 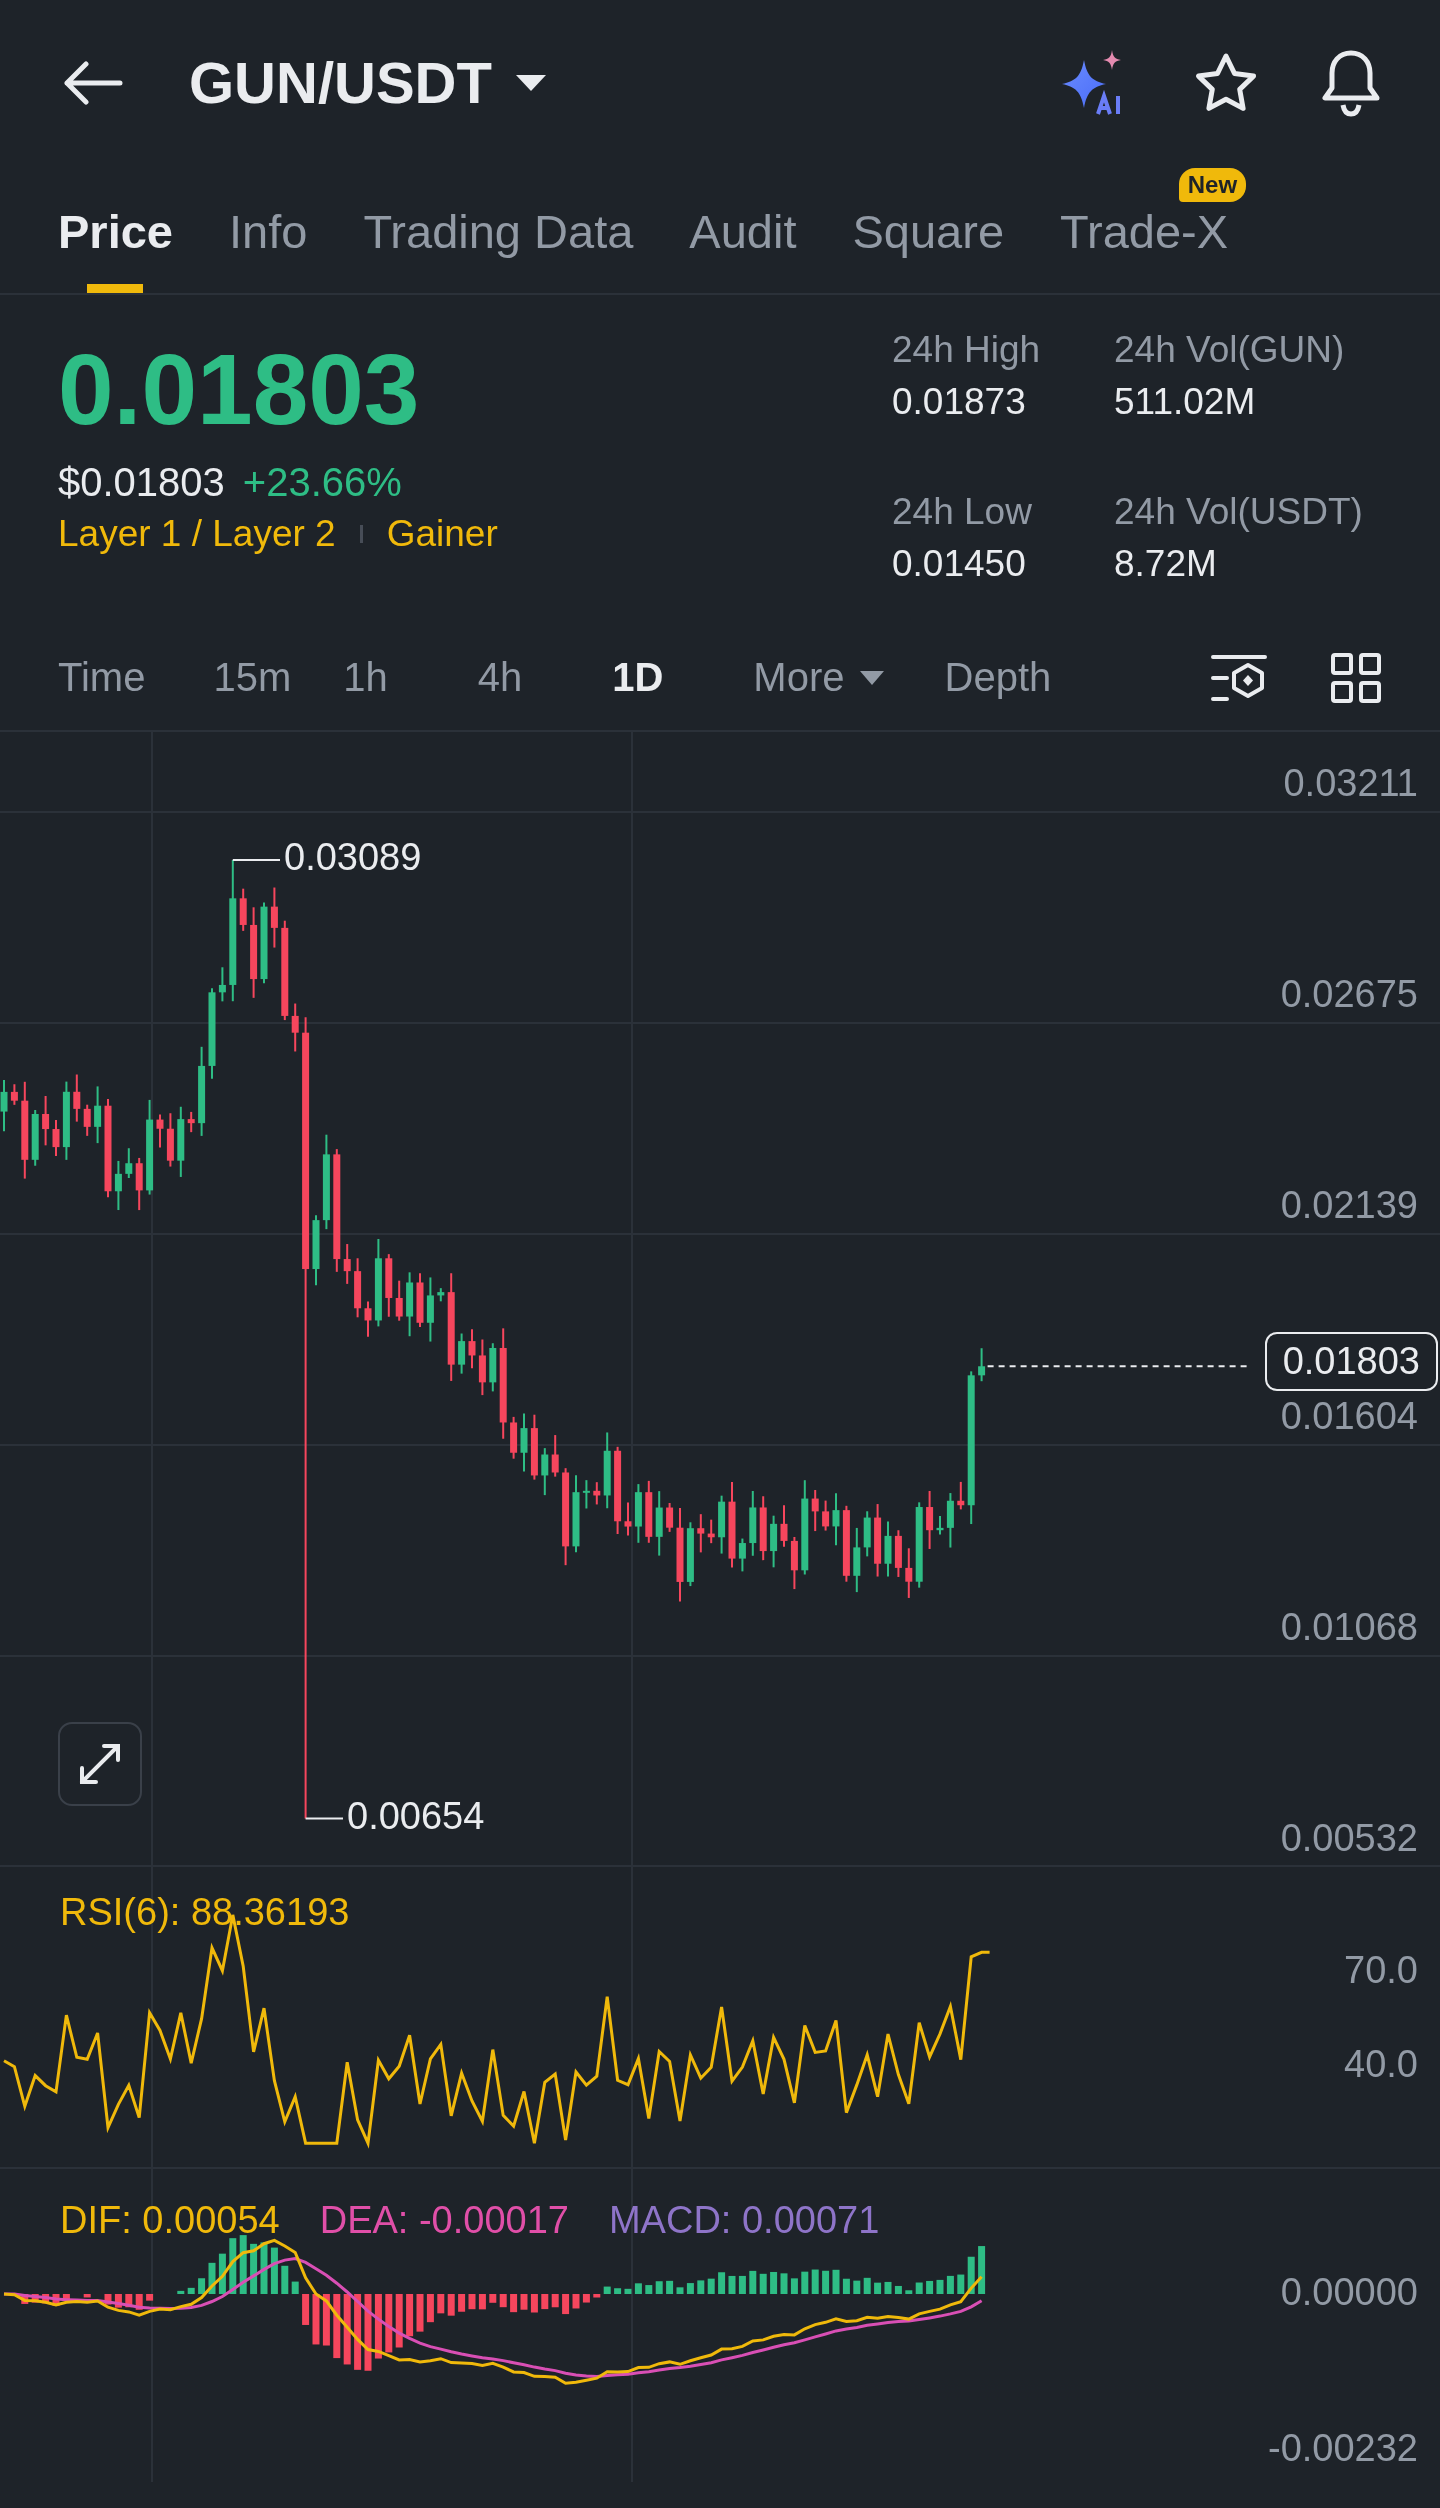 What do you see at coordinates (1349, 1627) in the screenshot?
I see `price-axis-label: 0.01068` at bounding box center [1349, 1627].